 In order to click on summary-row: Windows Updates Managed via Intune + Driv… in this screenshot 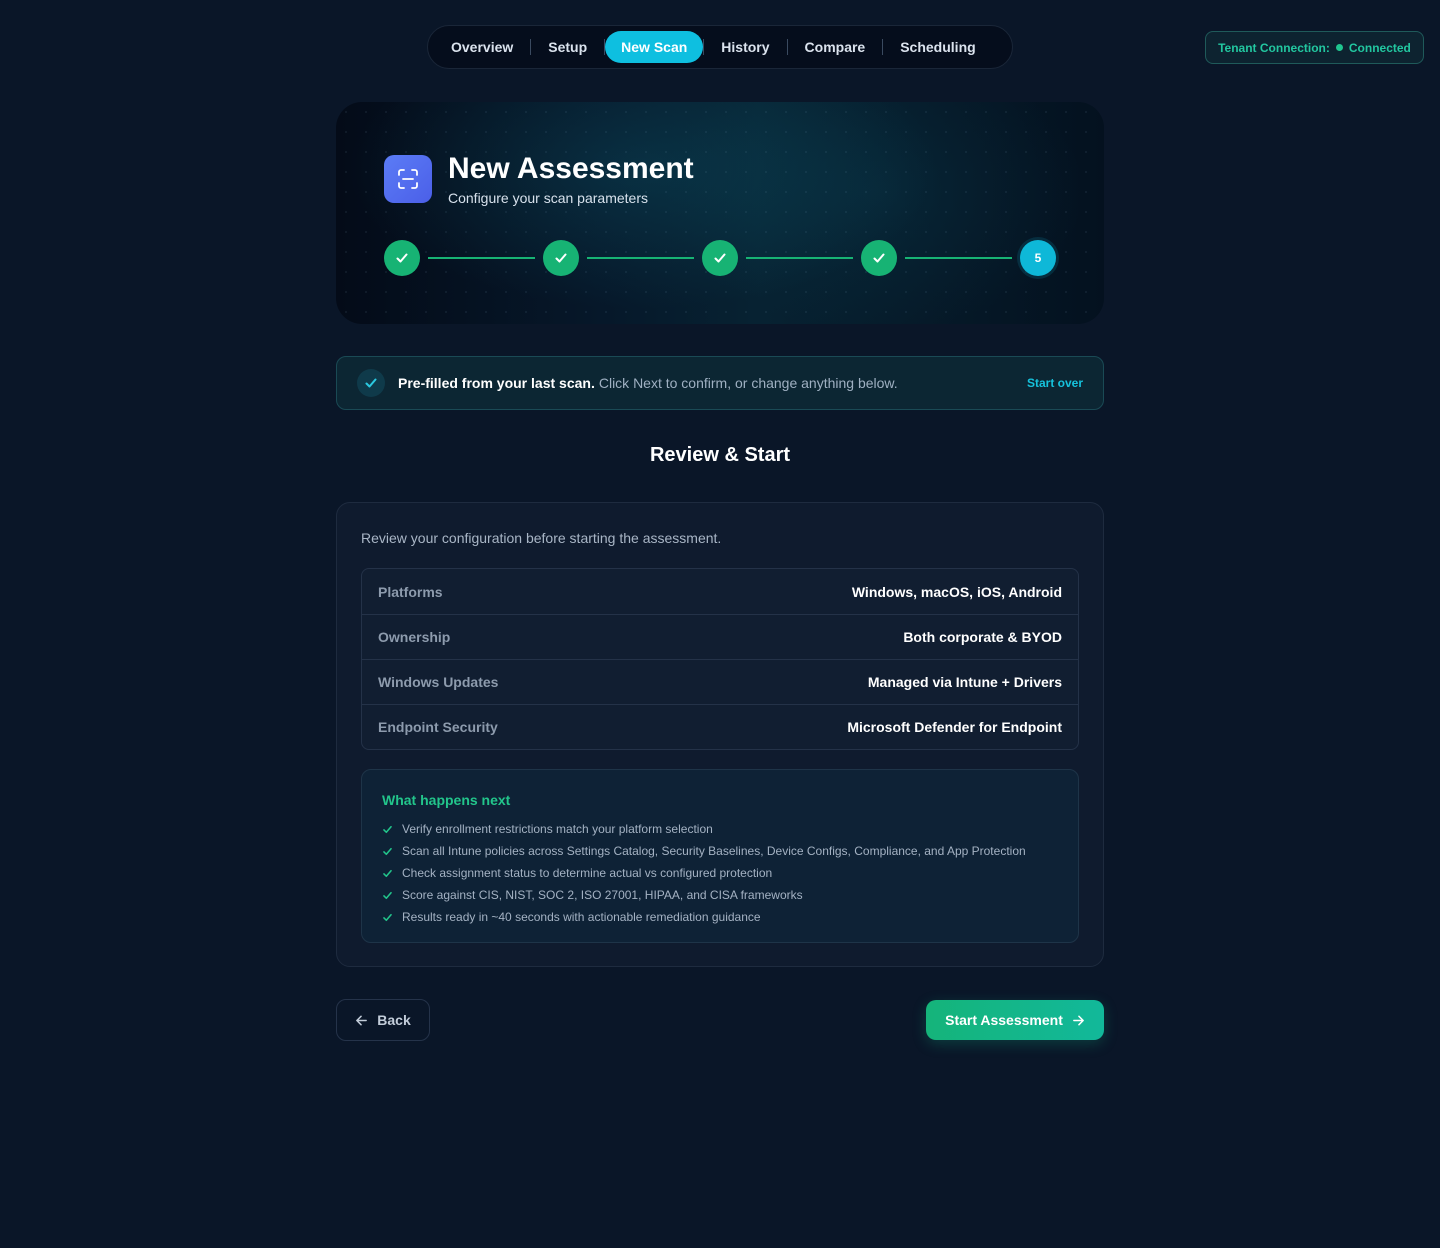, I will do `click(720, 681)`.